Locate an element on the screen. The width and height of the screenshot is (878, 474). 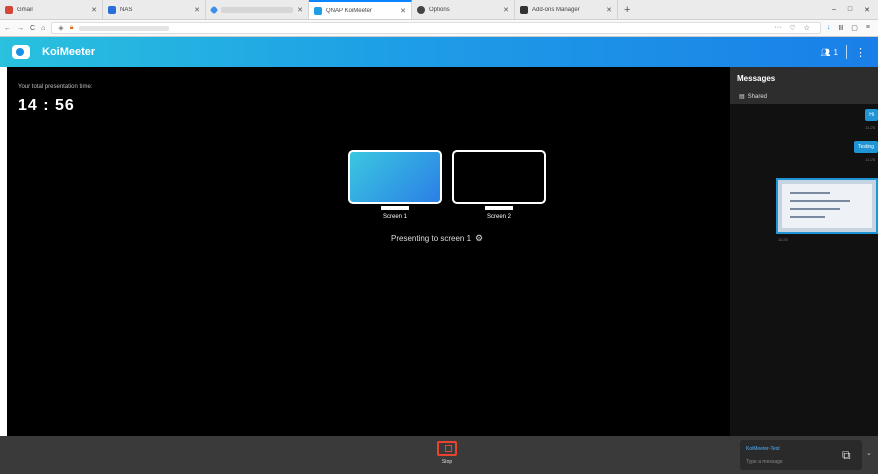
chevron-down-icon: ⌄ is located at coordinates (869, 453).